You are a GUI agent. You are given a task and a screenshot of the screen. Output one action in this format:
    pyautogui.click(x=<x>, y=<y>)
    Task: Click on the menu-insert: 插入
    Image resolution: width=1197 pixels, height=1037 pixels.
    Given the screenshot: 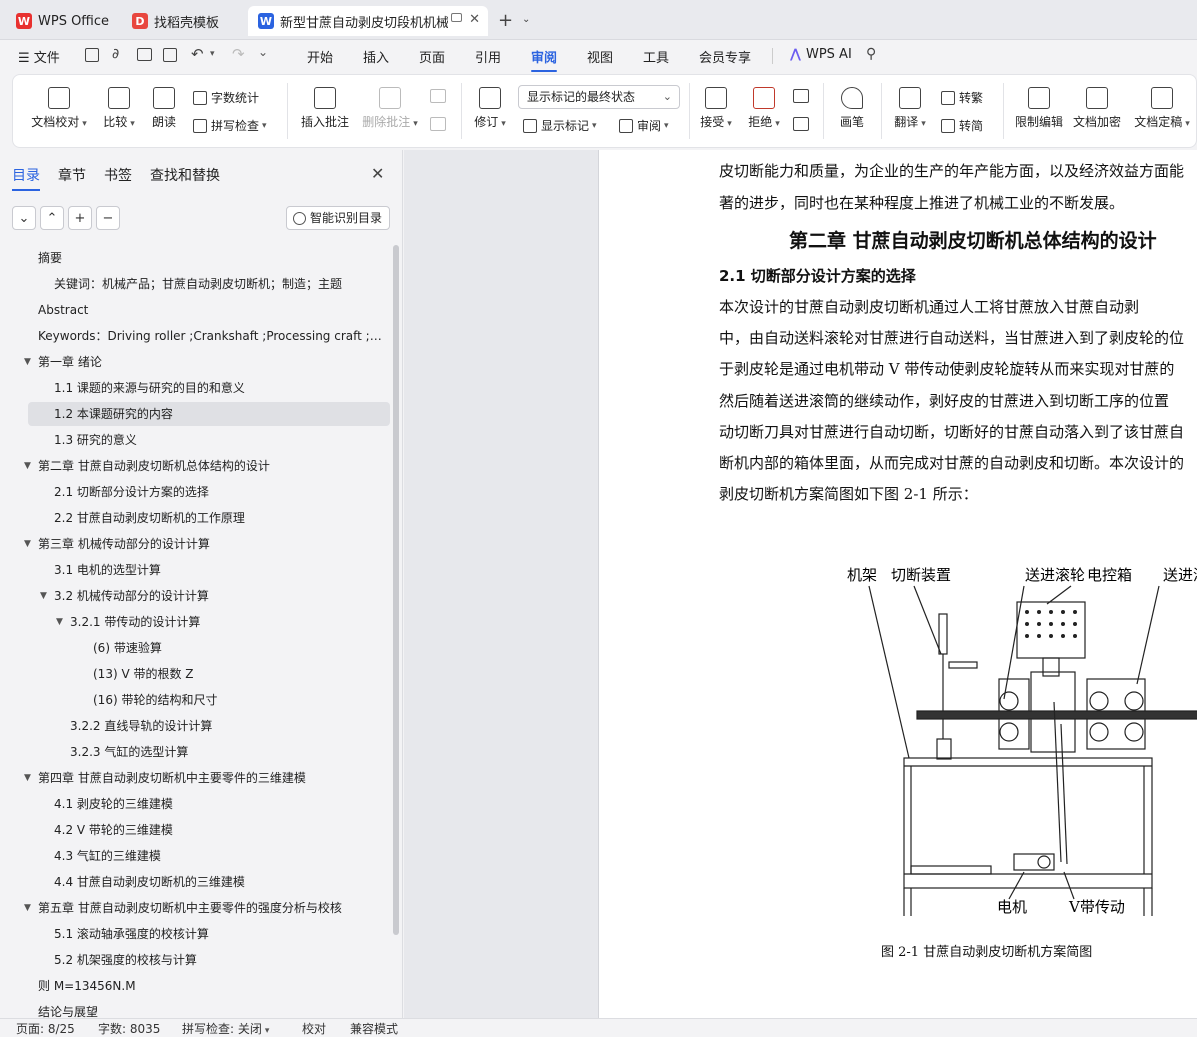 What is the action you would take?
    pyautogui.click(x=376, y=56)
    